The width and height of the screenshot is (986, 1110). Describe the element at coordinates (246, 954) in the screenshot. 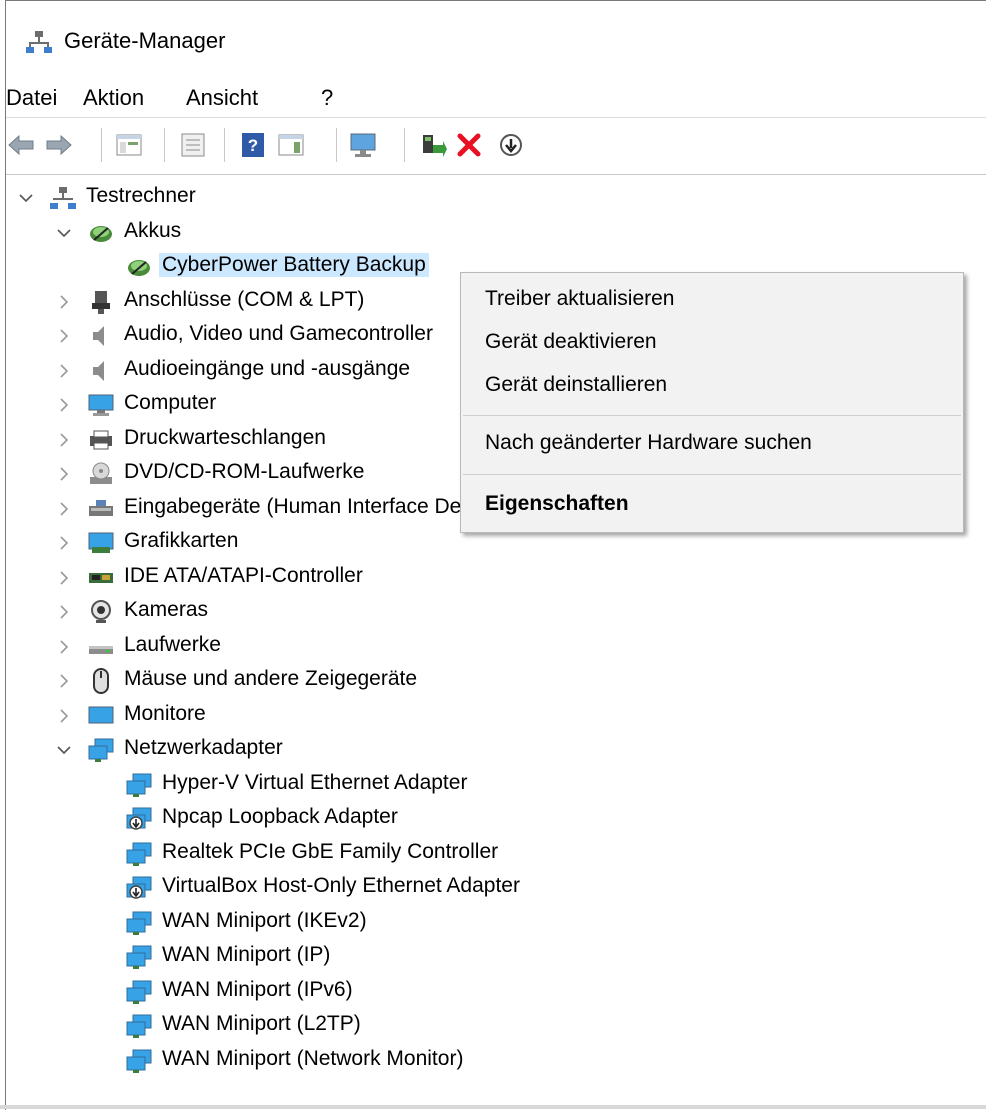

I see `tree-item-label: WAN Miniport (IP)` at that location.